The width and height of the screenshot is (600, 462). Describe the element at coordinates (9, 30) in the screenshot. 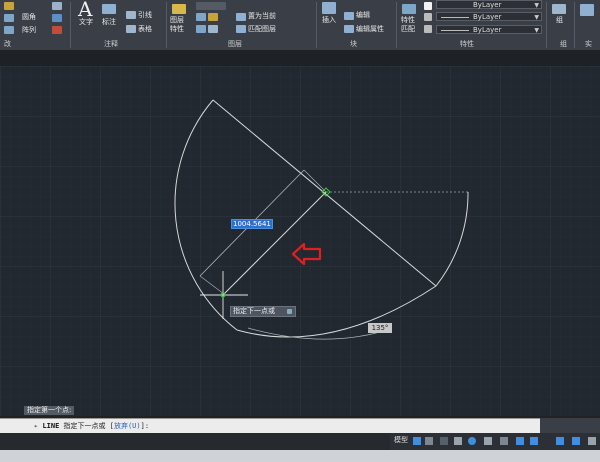

I see `array-tool-icon` at that location.